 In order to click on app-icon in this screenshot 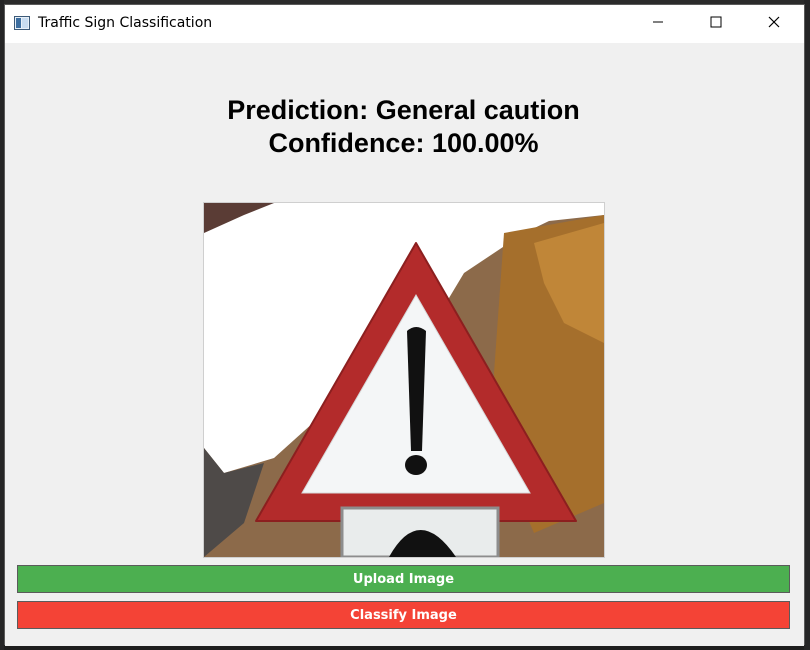, I will do `click(22, 23)`.